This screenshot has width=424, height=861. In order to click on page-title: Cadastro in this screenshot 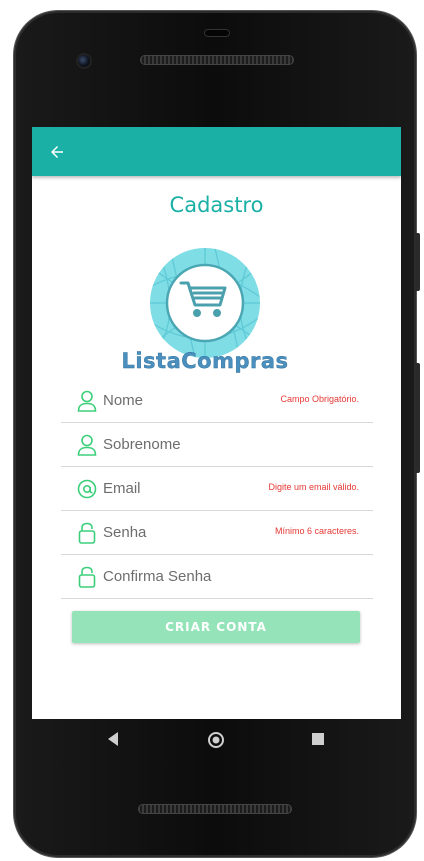, I will do `click(216, 205)`.